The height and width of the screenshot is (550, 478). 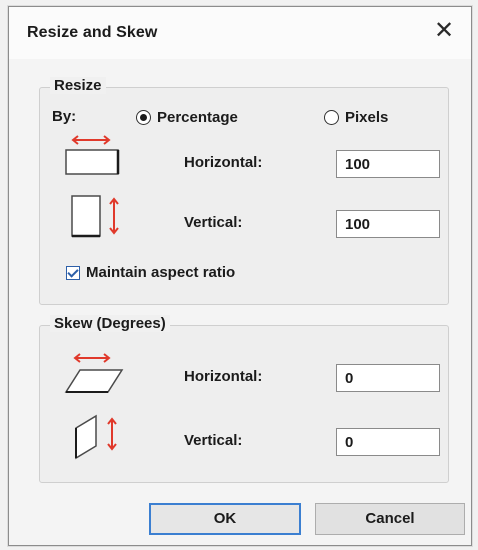 I want to click on pixels-radio: Pixels, so click(x=356, y=117).